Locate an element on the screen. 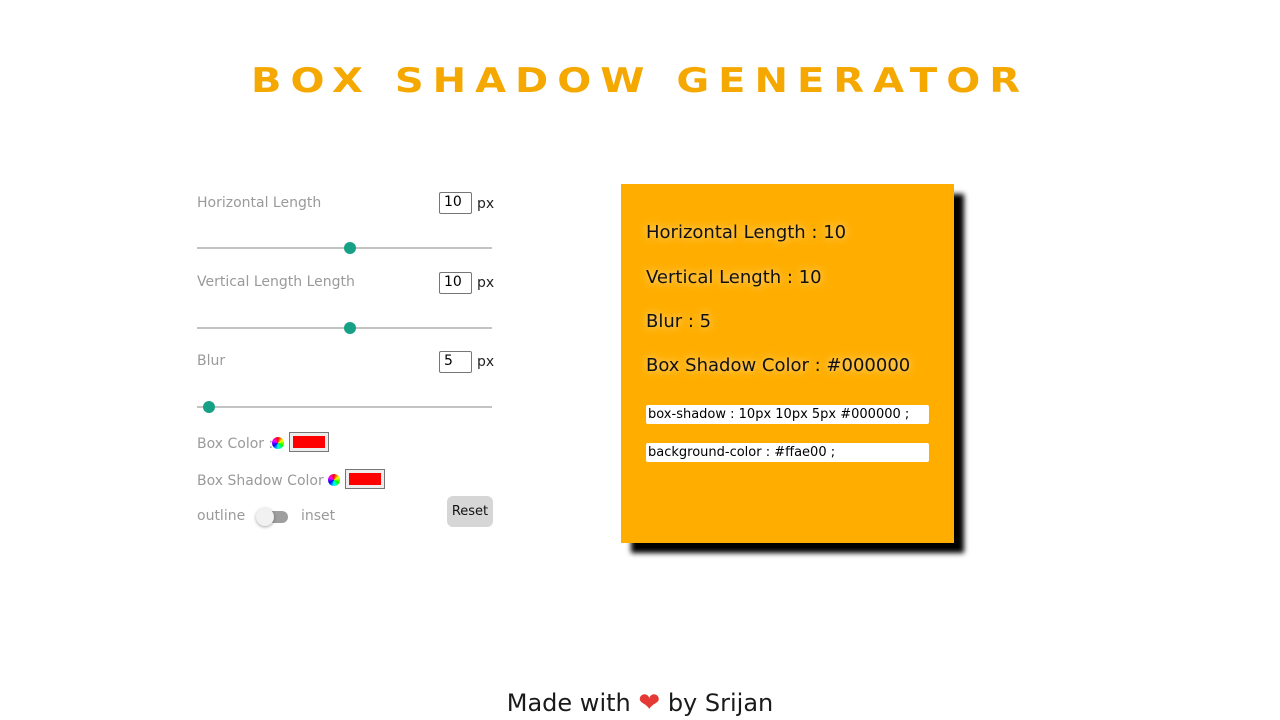  vertical-length-slider is located at coordinates (344, 328).